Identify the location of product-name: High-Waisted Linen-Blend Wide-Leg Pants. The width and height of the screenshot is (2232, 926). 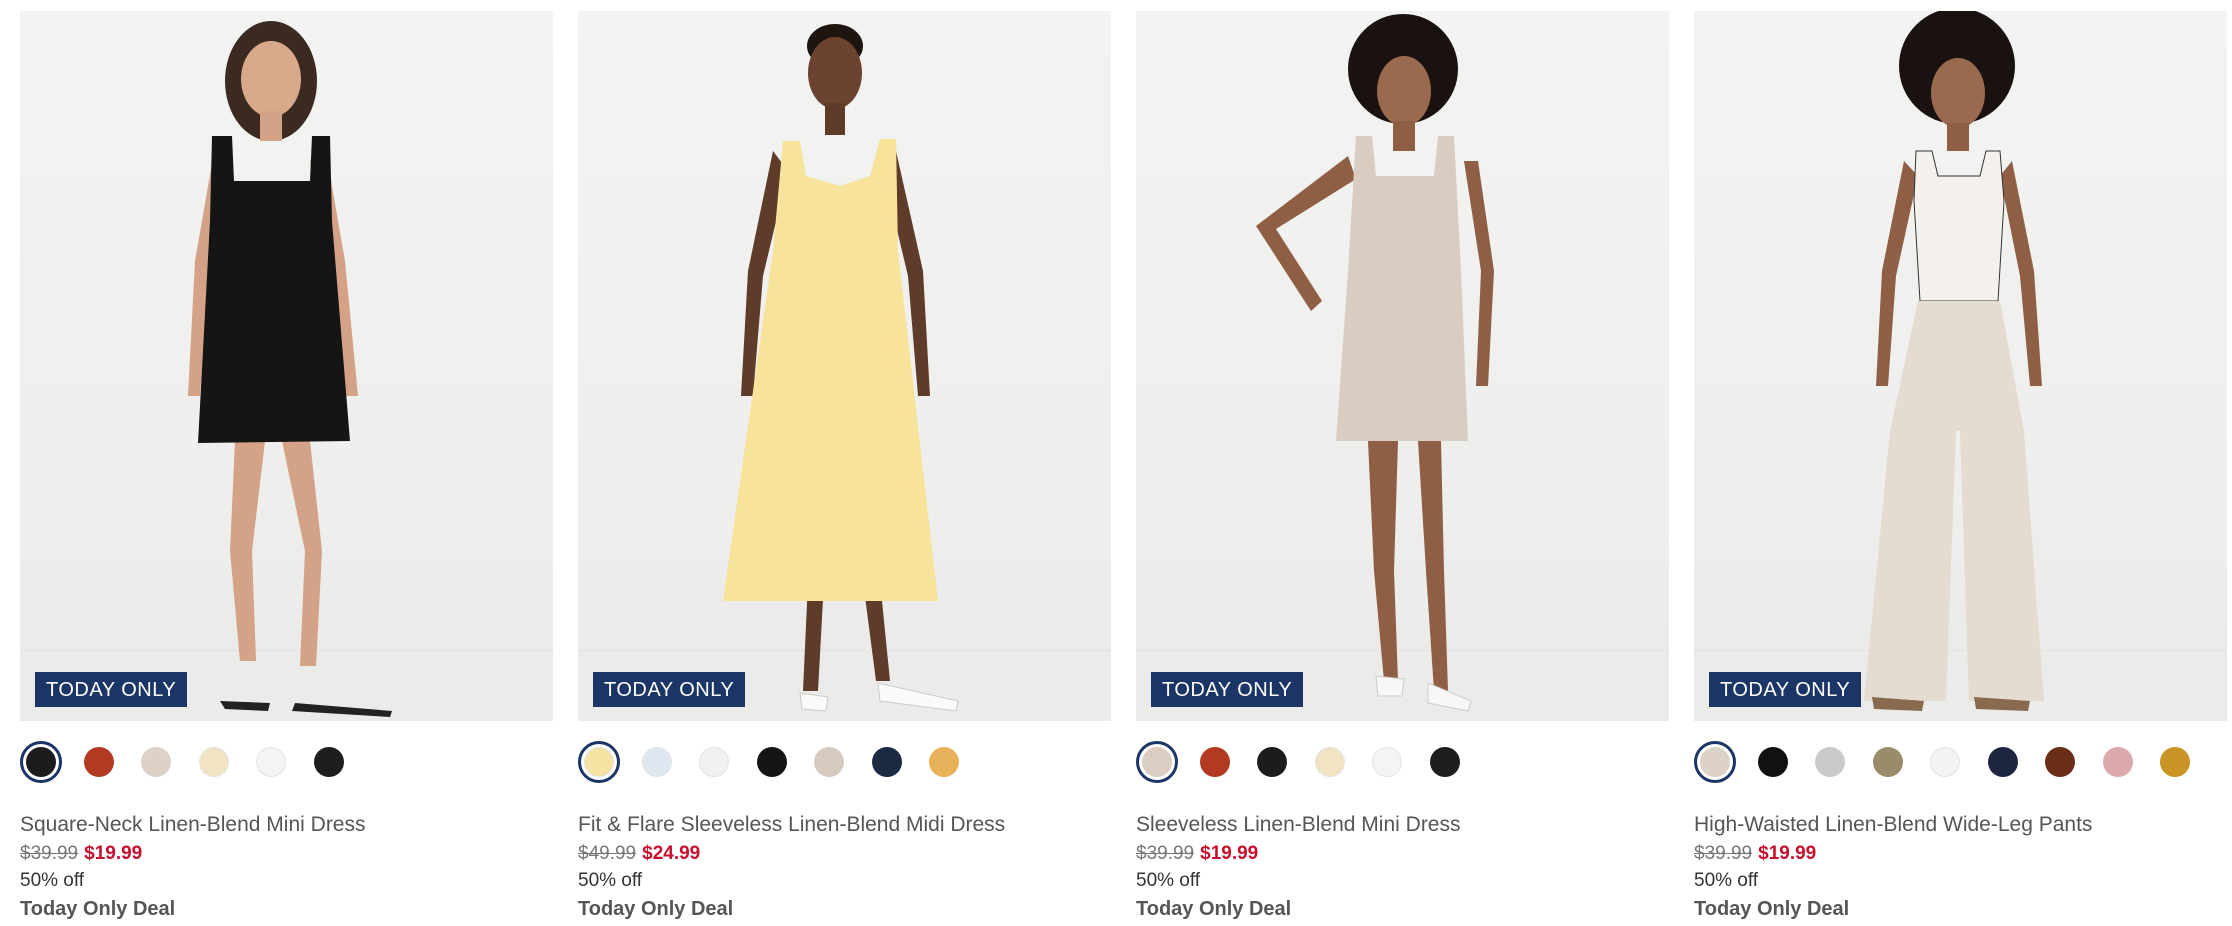
(1960, 825).